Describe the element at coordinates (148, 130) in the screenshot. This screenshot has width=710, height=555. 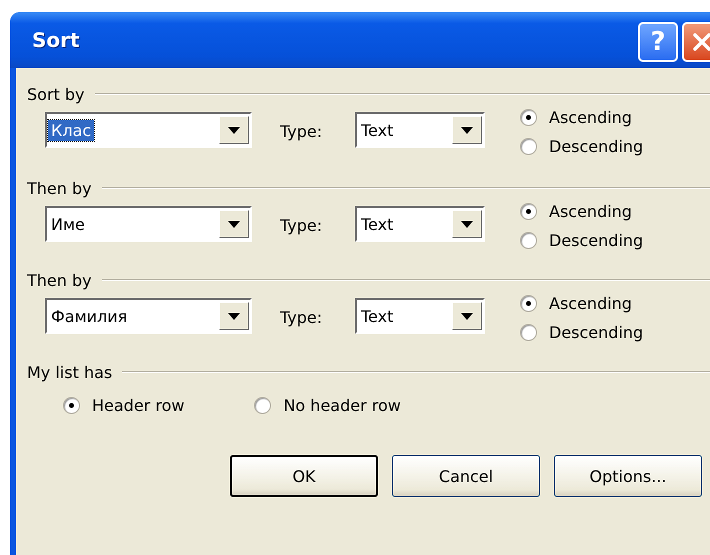
I see `column-dropdown: Клас` at that location.